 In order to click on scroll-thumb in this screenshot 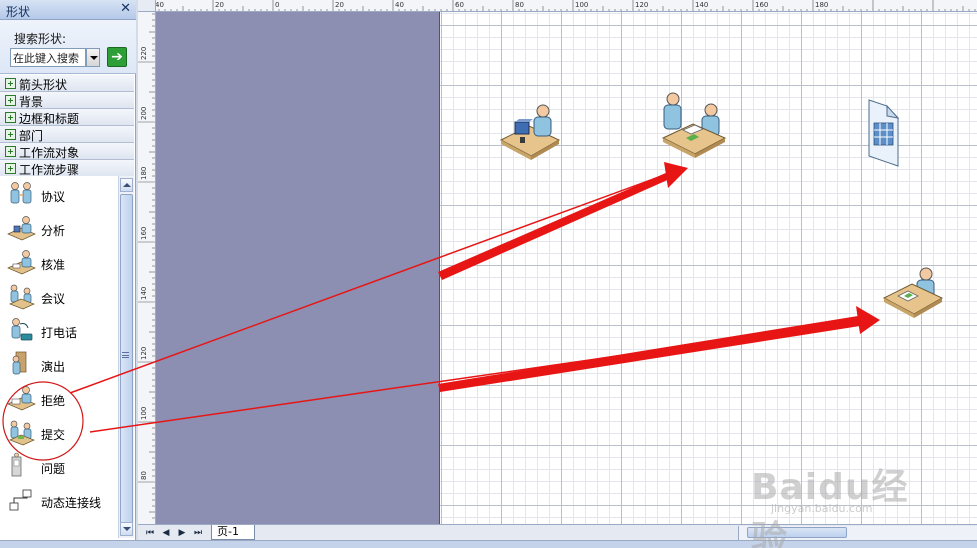, I will do `click(126, 359)`.